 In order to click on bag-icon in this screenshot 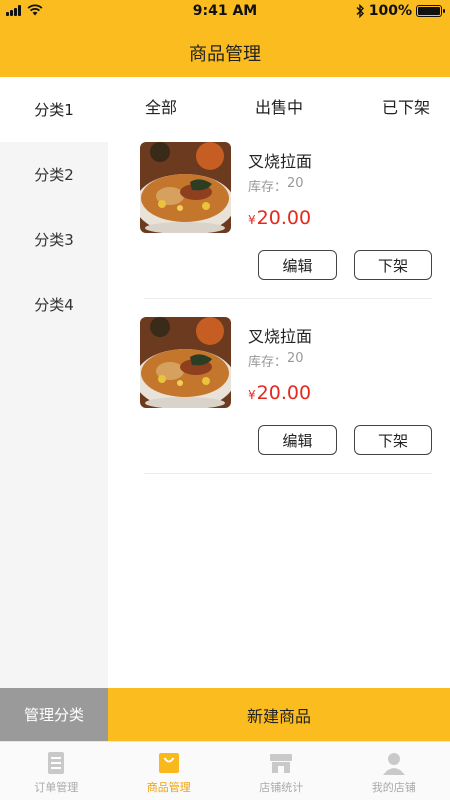, I will do `click(168, 763)`.